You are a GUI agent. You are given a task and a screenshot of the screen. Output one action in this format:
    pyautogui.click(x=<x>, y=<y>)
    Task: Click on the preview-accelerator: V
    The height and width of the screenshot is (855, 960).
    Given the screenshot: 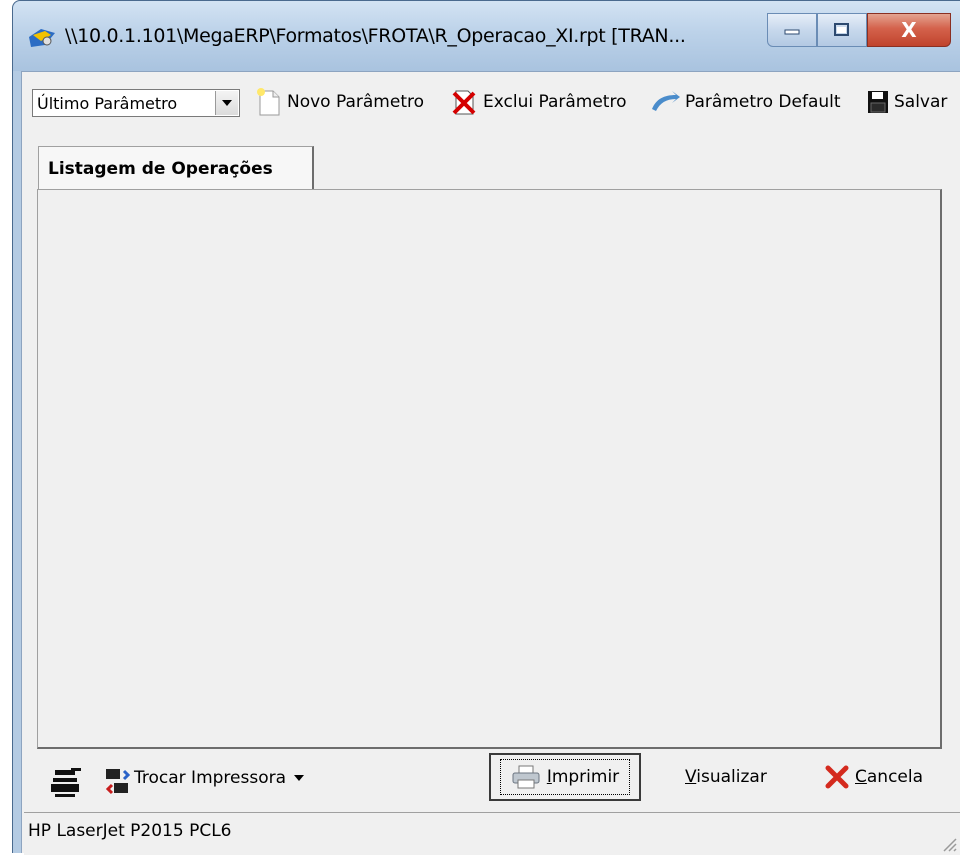 What is the action you would take?
    pyautogui.click(x=691, y=777)
    